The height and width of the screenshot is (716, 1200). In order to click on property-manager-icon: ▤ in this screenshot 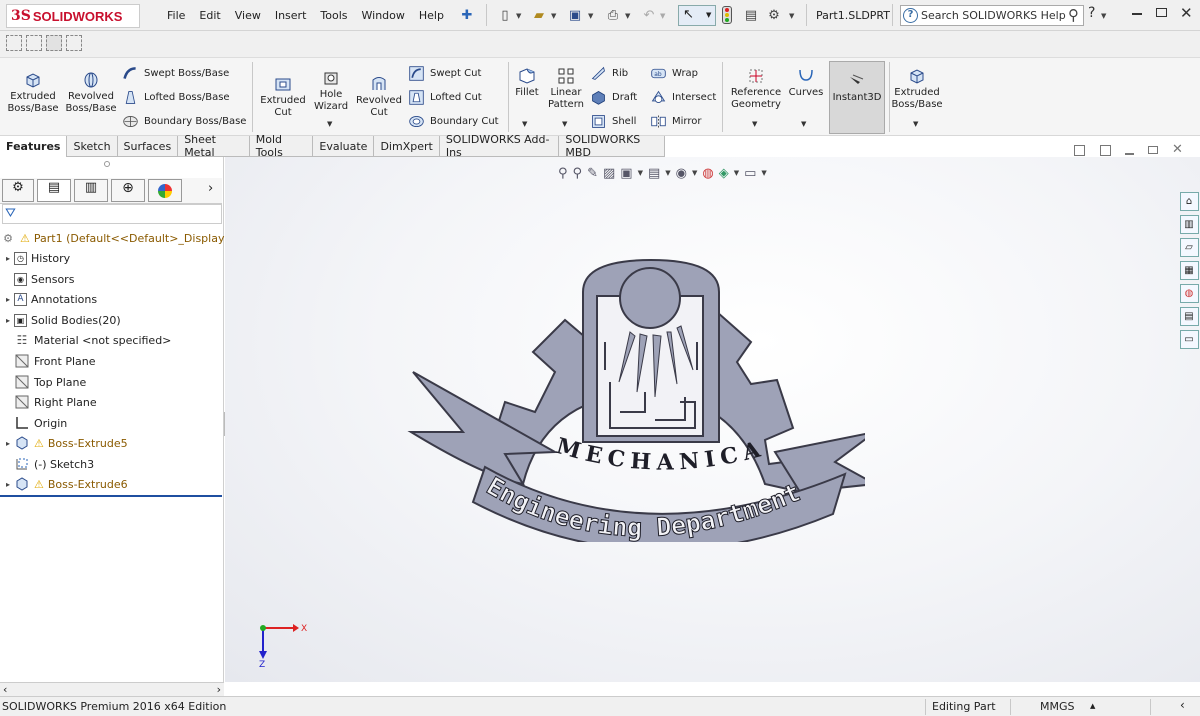, I will do `click(54, 190)`.